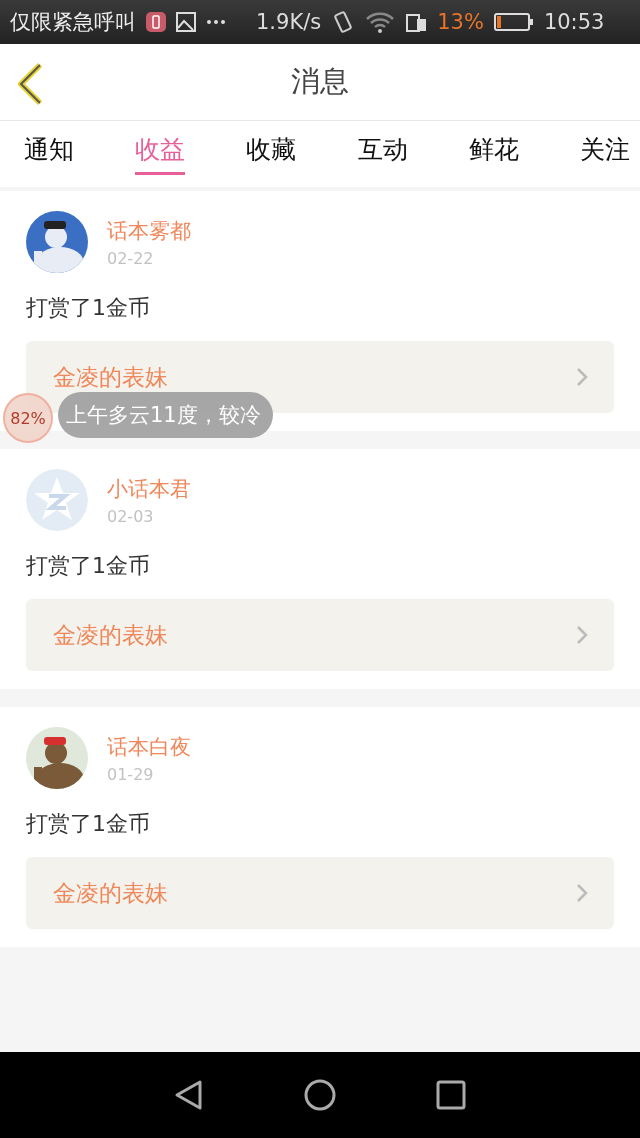 Image resolution: width=640 pixels, height=1138 pixels. What do you see at coordinates (131, 258) in the screenshot?
I see `message-date: 02-22` at bounding box center [131, 258].